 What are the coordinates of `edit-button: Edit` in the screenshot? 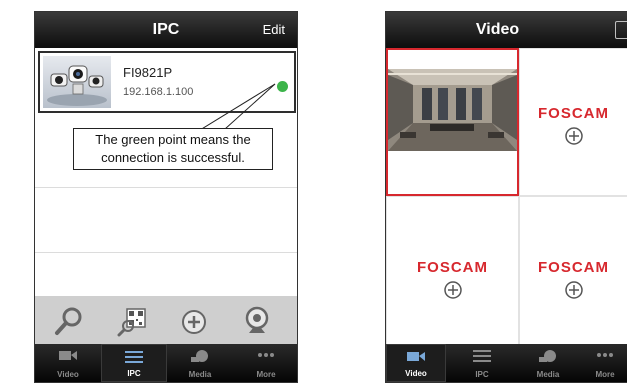 It's located at (274, 30).